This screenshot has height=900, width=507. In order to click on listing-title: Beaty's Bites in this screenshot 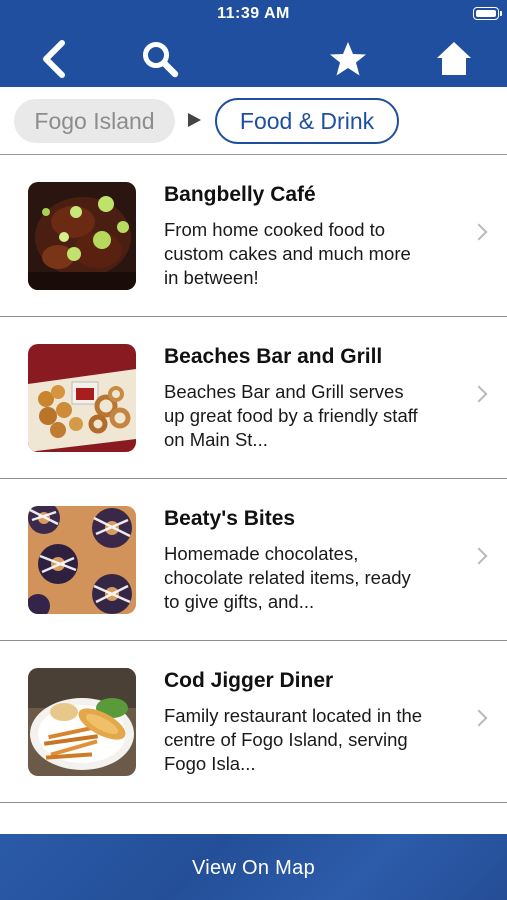, I will do `click(230, 518)`.